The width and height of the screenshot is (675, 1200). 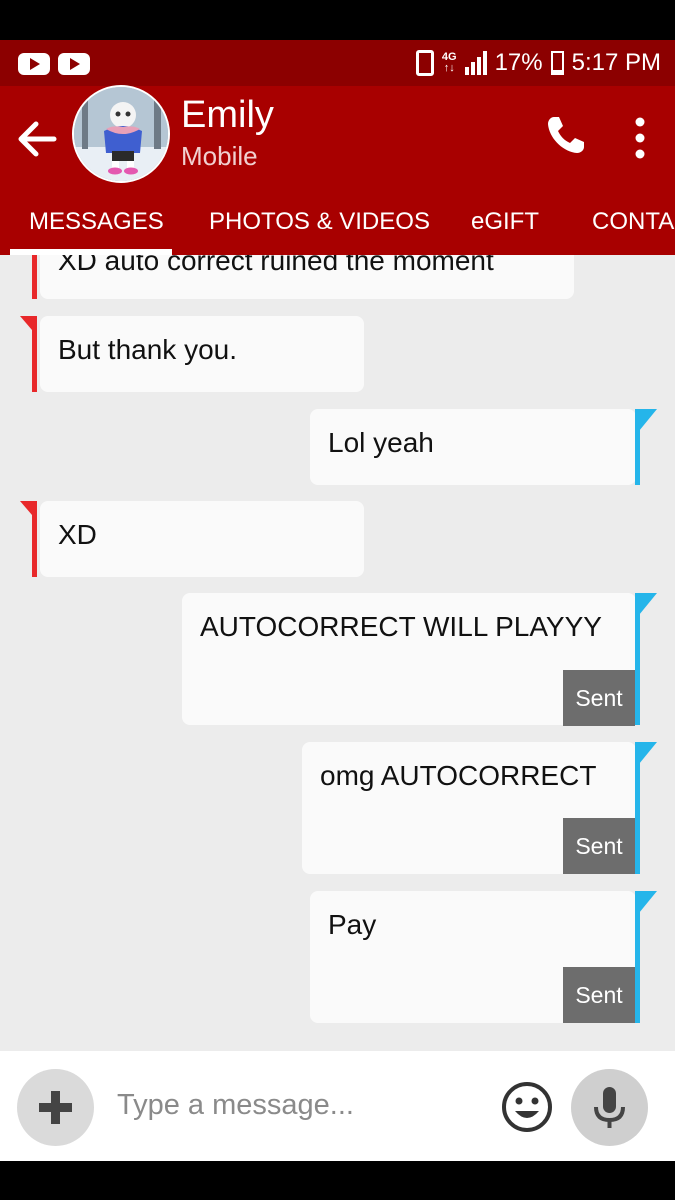 I want to click on contact-type: Mobile, so click(x=219, y=156).